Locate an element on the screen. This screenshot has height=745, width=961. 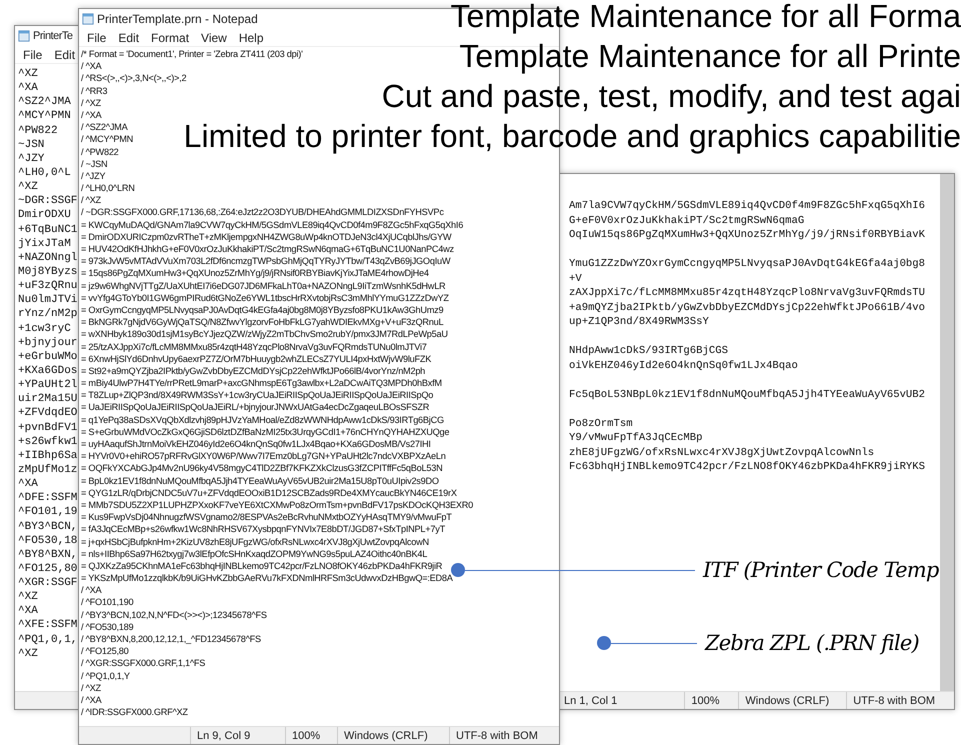
code-line: = BpL0kz1EV1f8dnNuMQouMfbqA5Jjh4TYEeaWuAyV65vUB2uir2Ma15U8pT0uUIpiv2s9DO is located at coordinates (260, 480).